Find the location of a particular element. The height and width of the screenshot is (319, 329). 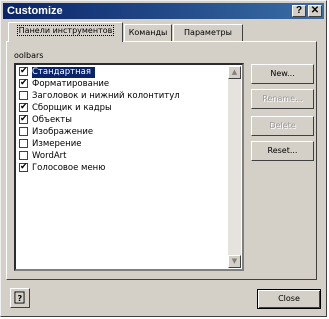

list-item-label: Стандартная is located at coordinates (63, 72).